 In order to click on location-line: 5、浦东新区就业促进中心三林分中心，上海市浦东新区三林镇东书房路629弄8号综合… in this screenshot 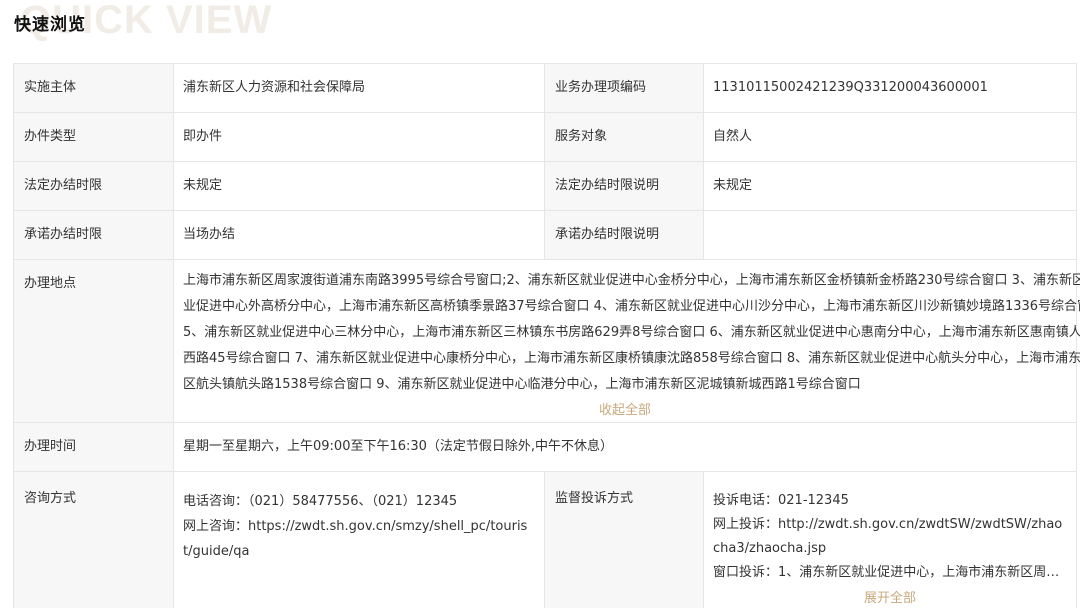, I will do `click(631, 332)`.